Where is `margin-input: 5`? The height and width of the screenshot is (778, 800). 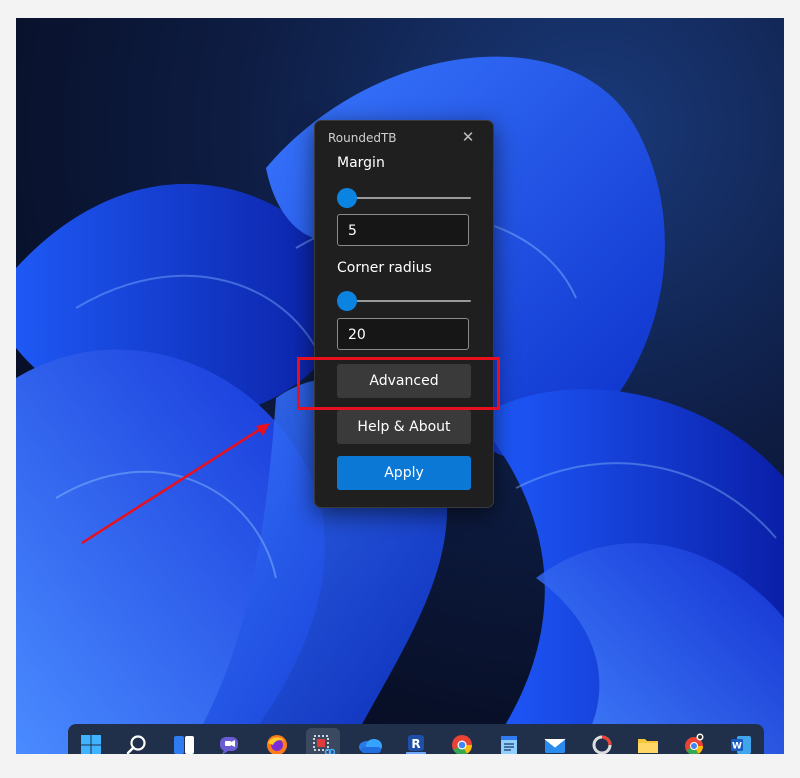
margin-input: 5 is located at coordinates (403, 230).